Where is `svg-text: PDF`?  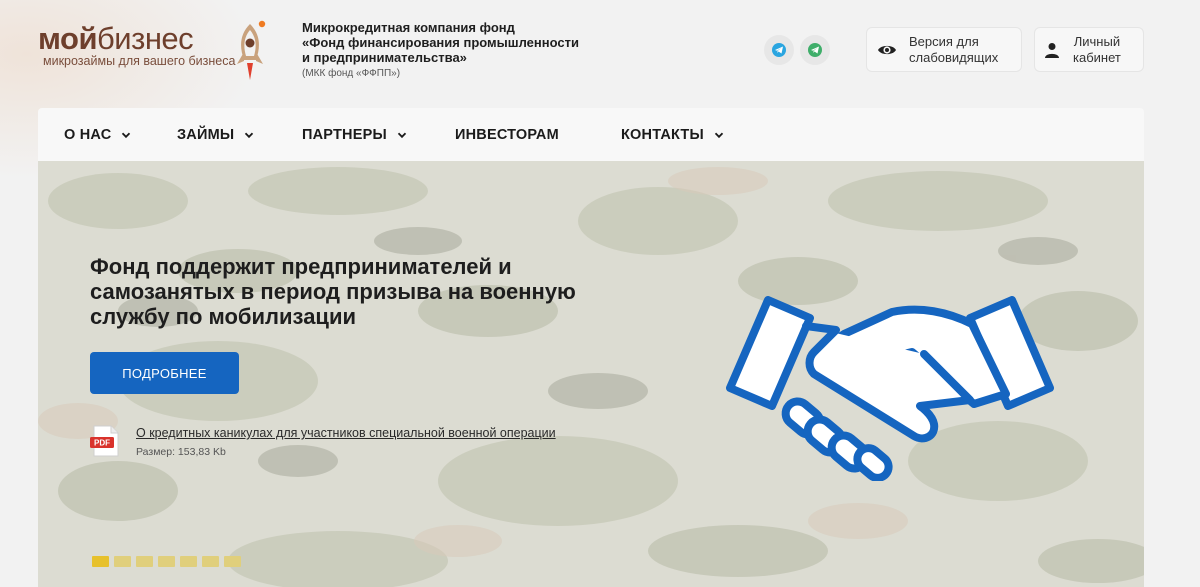
svg-text: PDF is located at coordinates (102, 443).